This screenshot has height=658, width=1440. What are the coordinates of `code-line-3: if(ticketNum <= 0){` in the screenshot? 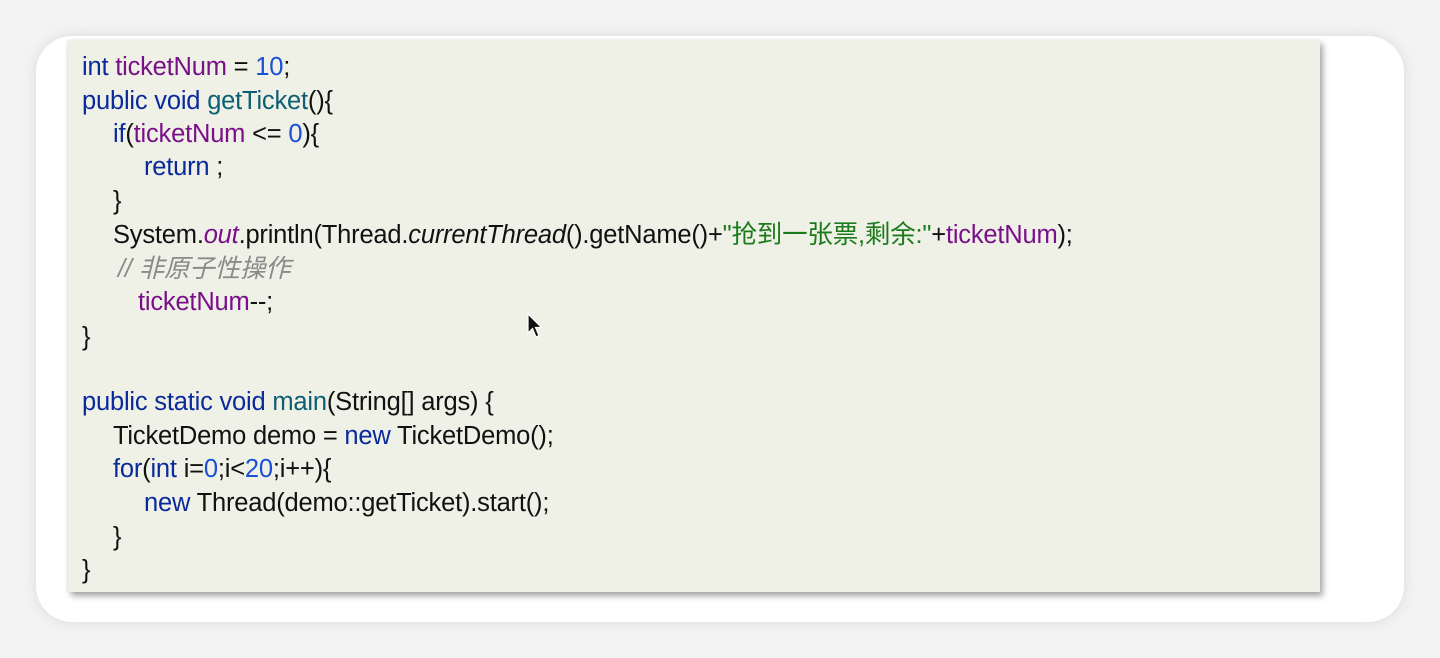 It's located at (216, 134).